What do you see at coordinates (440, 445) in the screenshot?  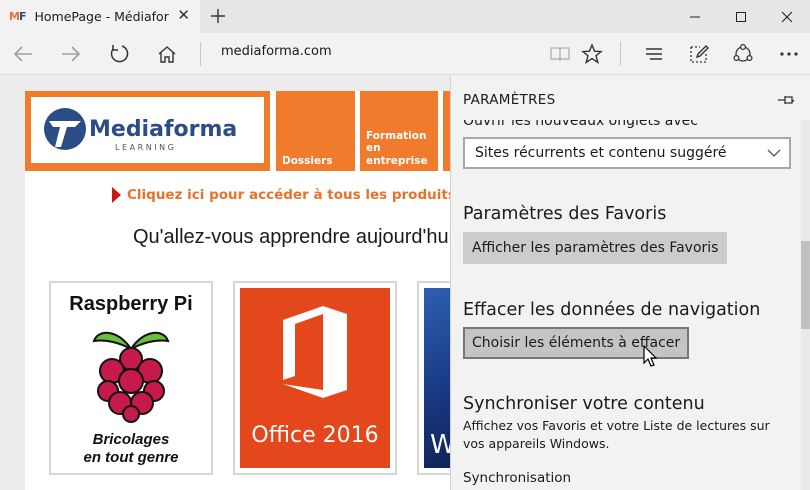 I see `card-title: W` at bounding box center [440, 445].